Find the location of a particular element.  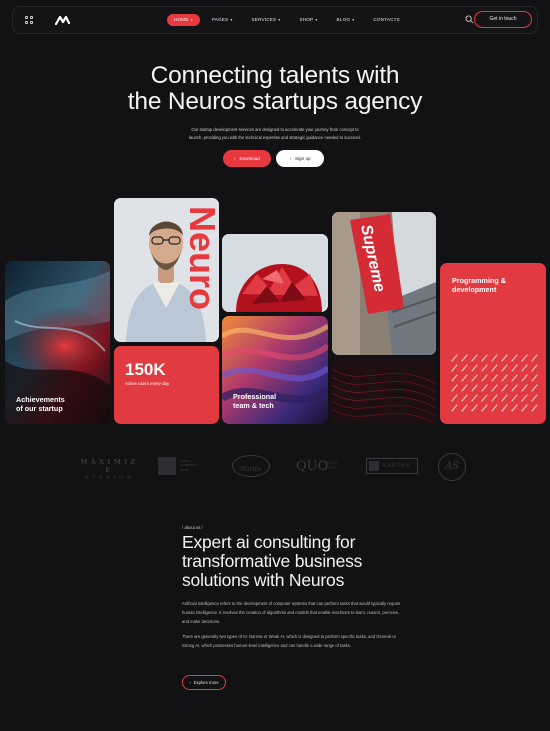

slash-pattern-decoration is located at coordinates (494, 383).